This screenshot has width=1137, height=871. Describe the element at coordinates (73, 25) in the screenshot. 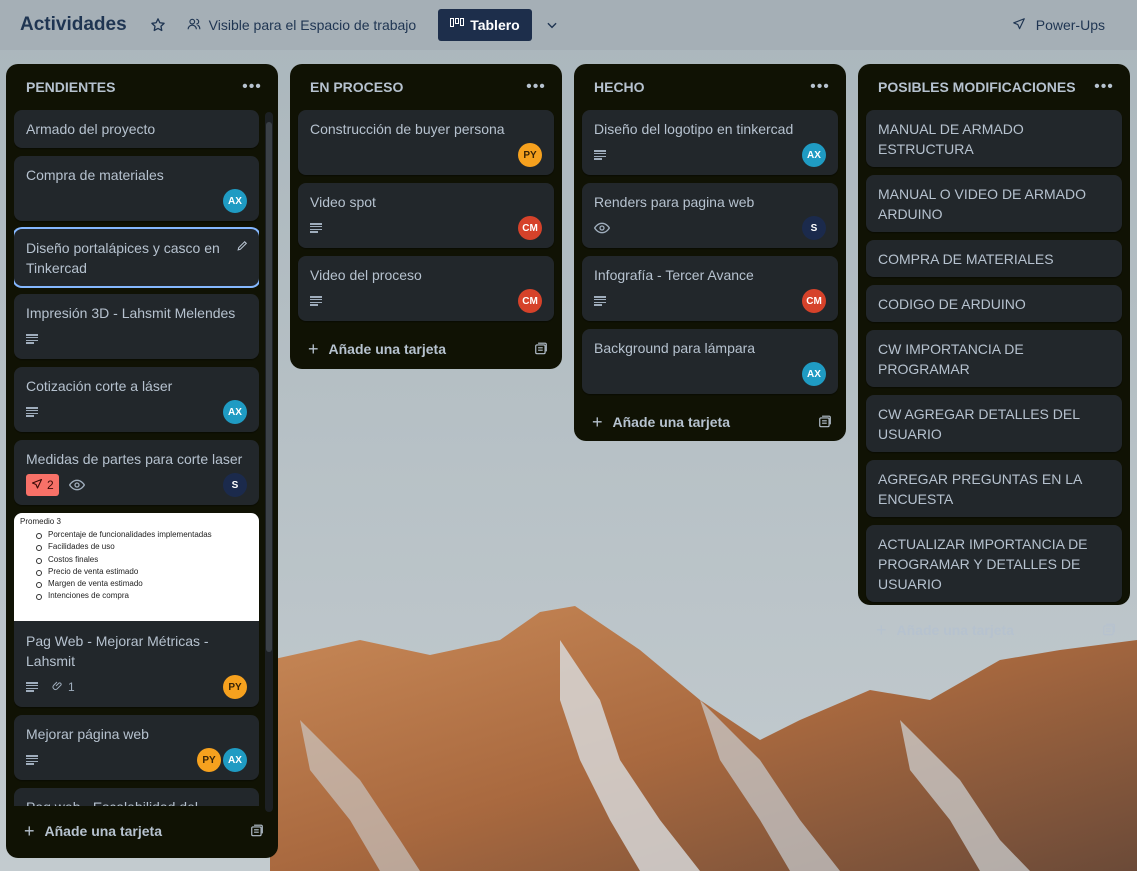

I see `board-title: Actividades` at that location.